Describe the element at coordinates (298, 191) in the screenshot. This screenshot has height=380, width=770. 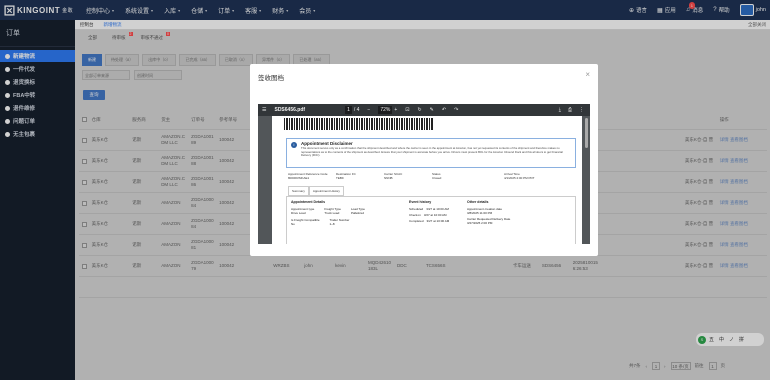
I see `tab-summary: Summary` at that location.